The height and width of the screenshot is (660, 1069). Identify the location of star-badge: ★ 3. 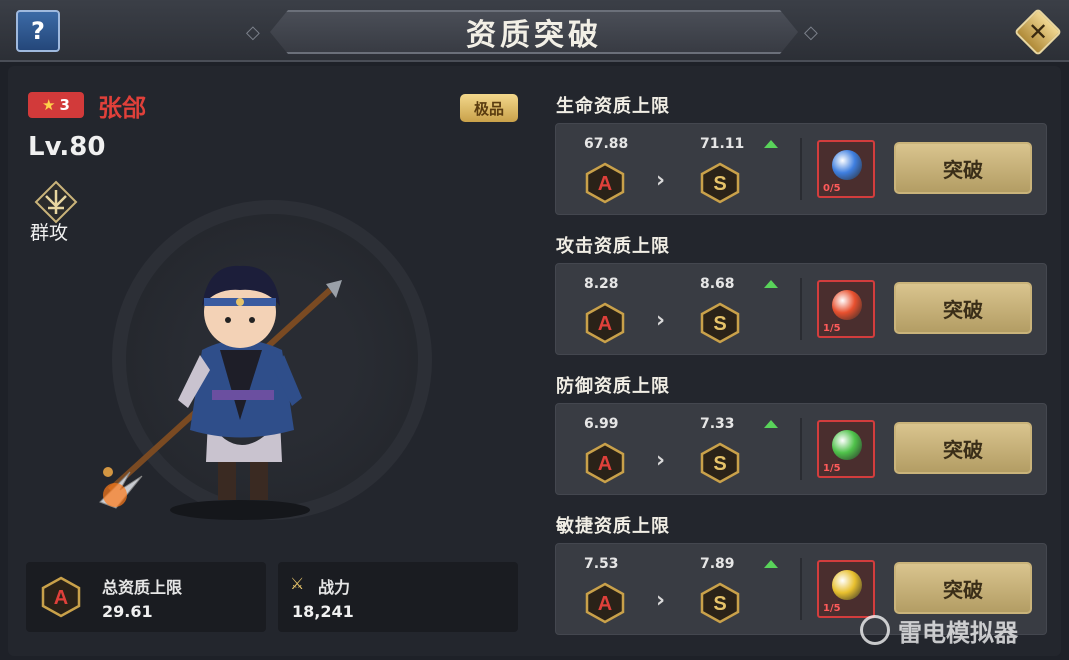
(56, 105).